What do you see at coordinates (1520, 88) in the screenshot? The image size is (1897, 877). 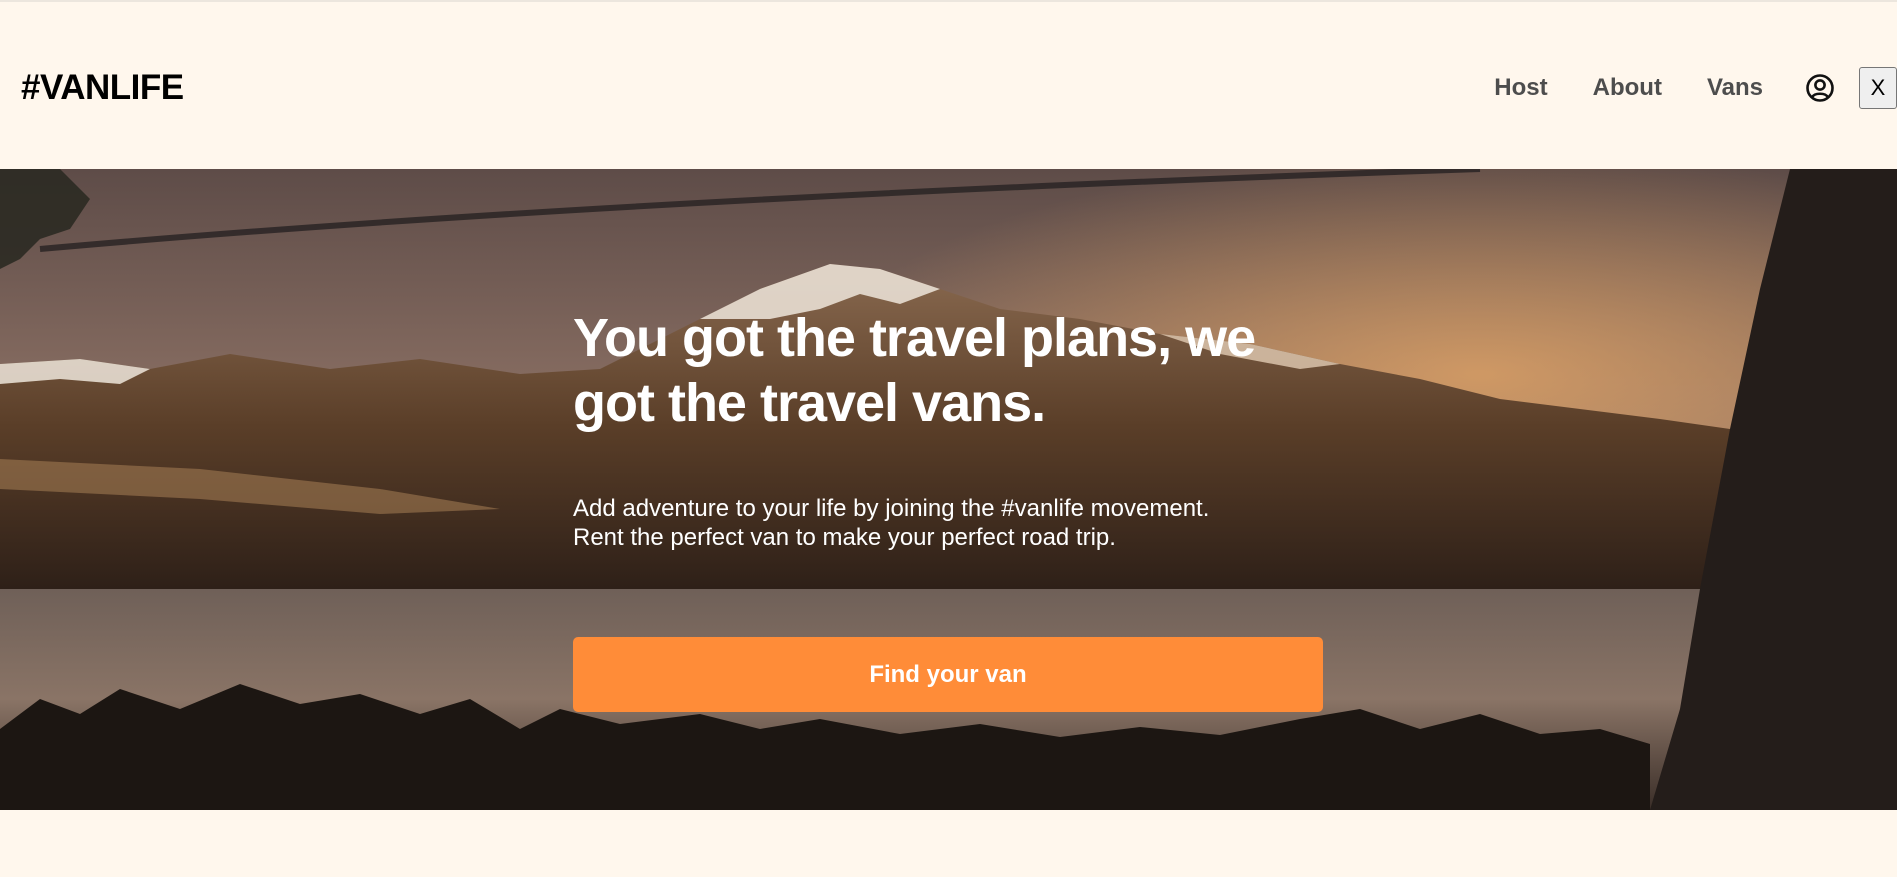 I see `nav-link-host: Host` at bounding box center [1520, 88].